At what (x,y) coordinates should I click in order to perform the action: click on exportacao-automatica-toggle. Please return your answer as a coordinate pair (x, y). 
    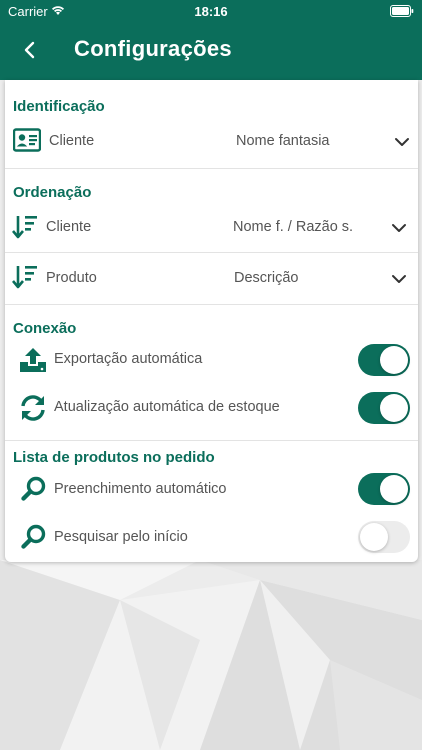
    Looking at the image, I should click on (384, 360).